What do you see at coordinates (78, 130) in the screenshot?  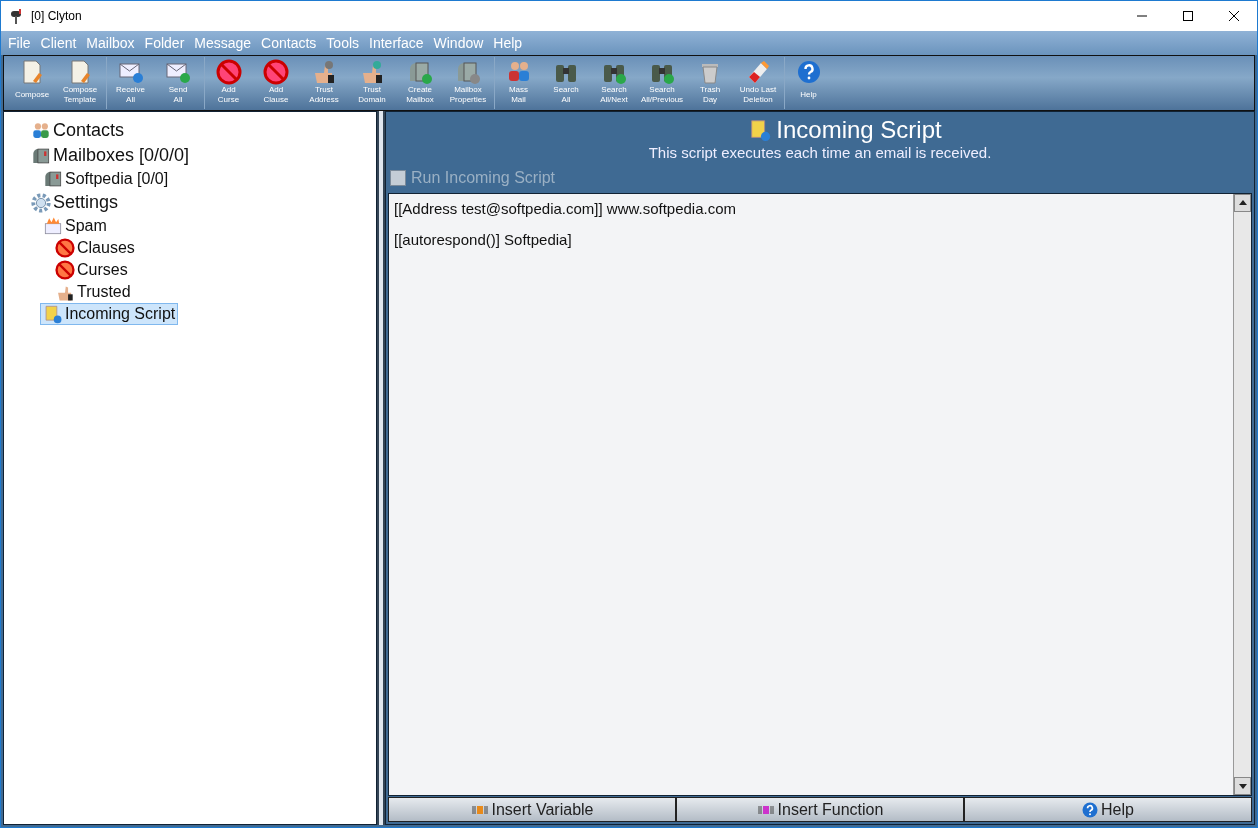 I see `tree-item: Contacts` at bounding box center [78, 130].